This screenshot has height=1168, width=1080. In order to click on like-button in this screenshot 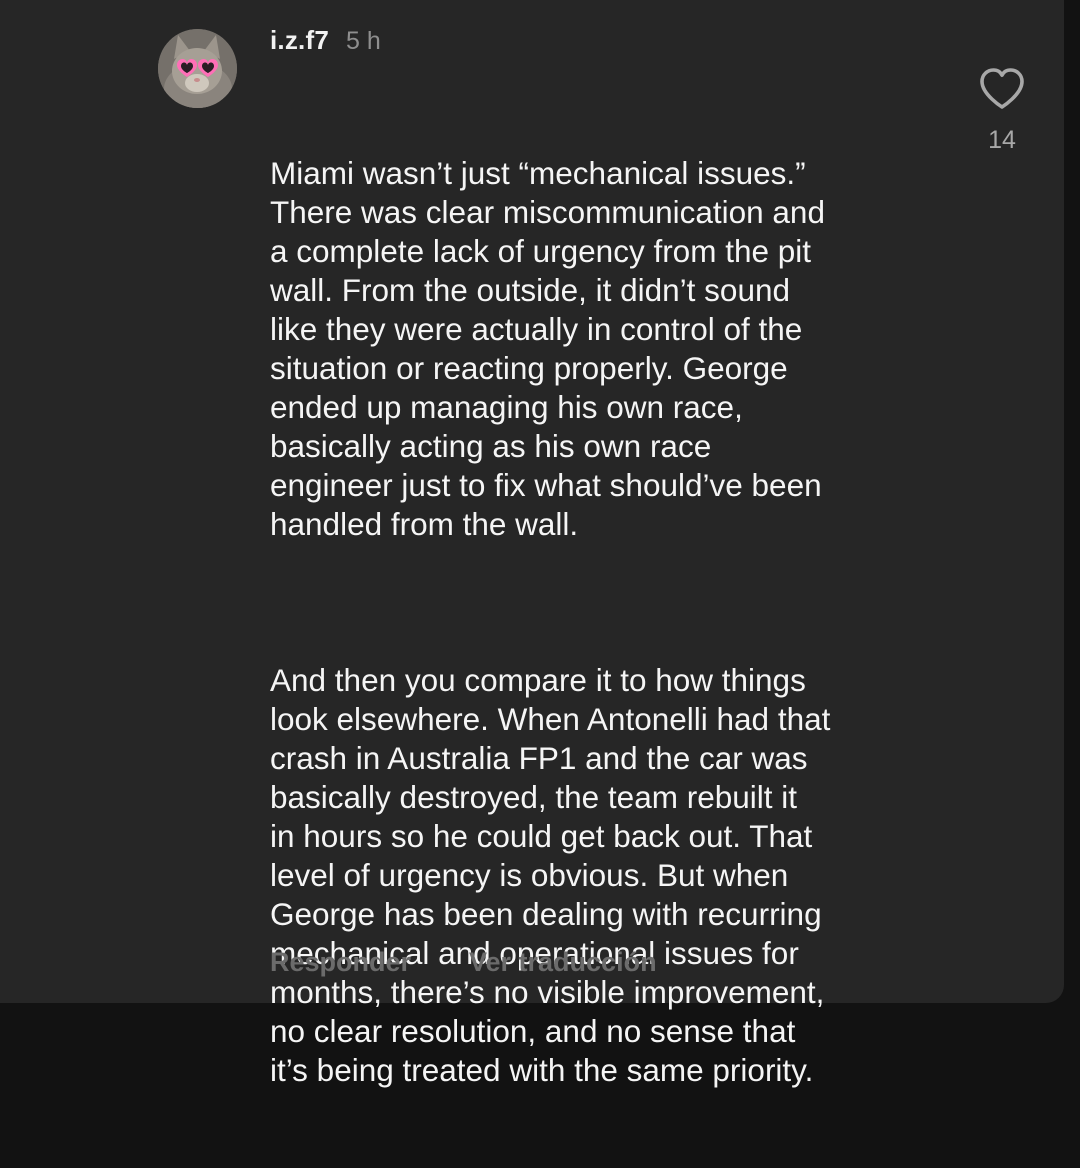, I will do `click(1002, 89)`.